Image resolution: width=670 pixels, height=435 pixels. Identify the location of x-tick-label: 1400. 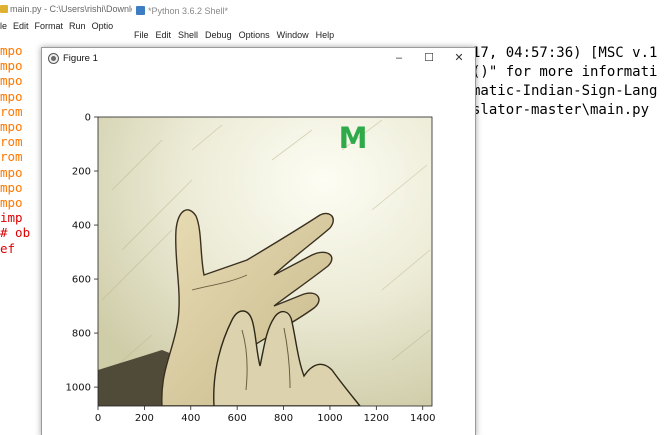
(422, 418).